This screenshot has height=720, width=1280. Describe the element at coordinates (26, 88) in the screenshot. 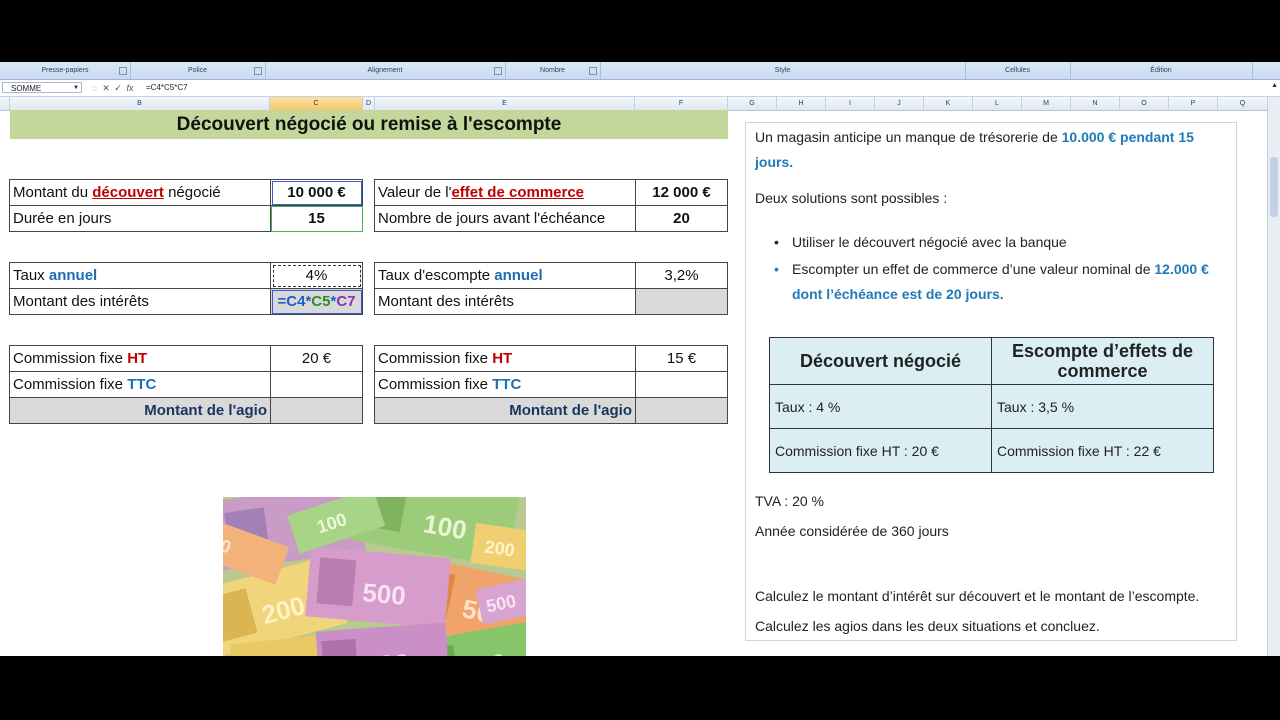

I see `name-box-value: SOMME` at that location.